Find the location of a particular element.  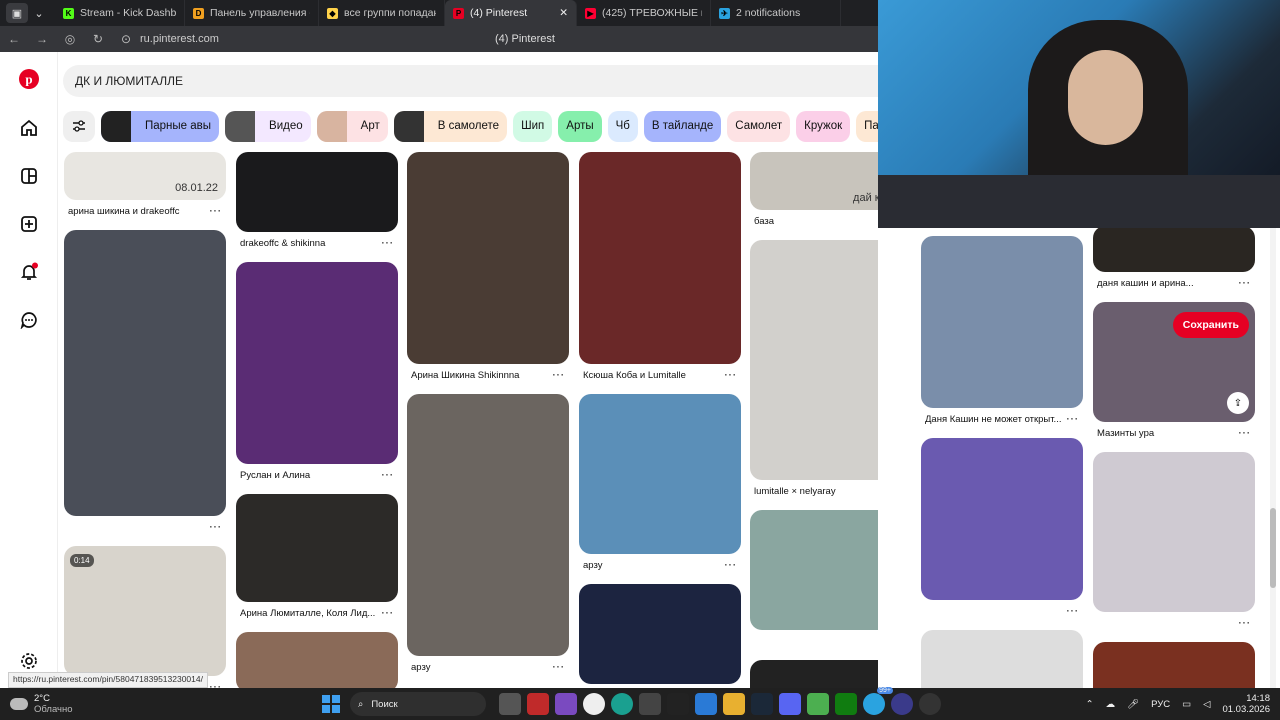

obs-icon is located at coordinates (902, 704).